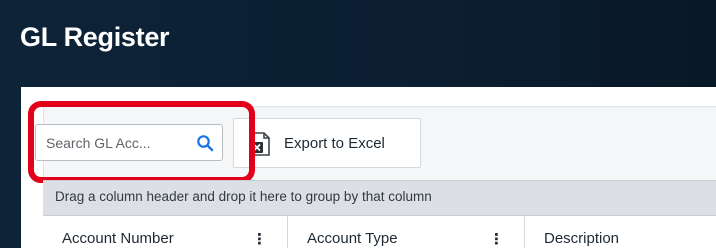 Image resolution: width=716 pixels, height=248 pixels. I want to click on column-header-account-type: Account Type ⋮, so click(406, 232).